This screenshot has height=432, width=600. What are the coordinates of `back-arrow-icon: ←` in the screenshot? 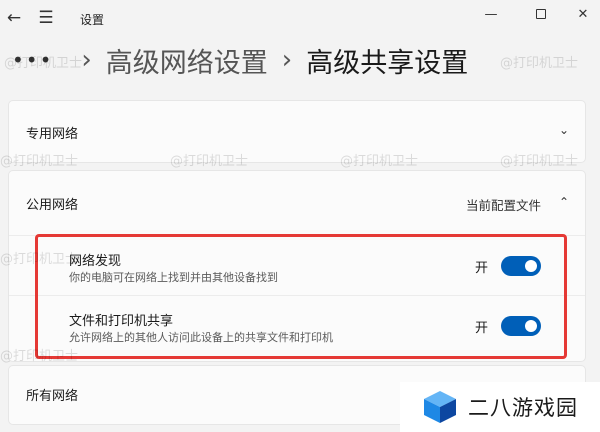 It's located at (14, 18).